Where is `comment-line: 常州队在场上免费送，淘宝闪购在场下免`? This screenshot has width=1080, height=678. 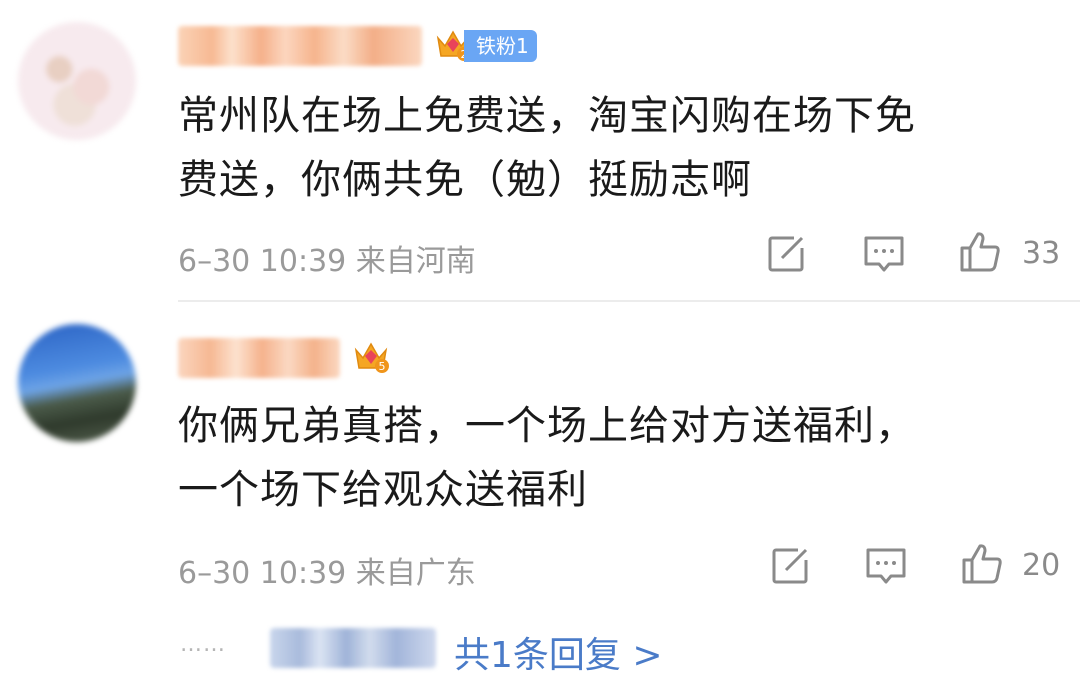
comment-line: 常州队在场上免费送，淘宝闪购在场下免 is located at coordinates (547, 116).